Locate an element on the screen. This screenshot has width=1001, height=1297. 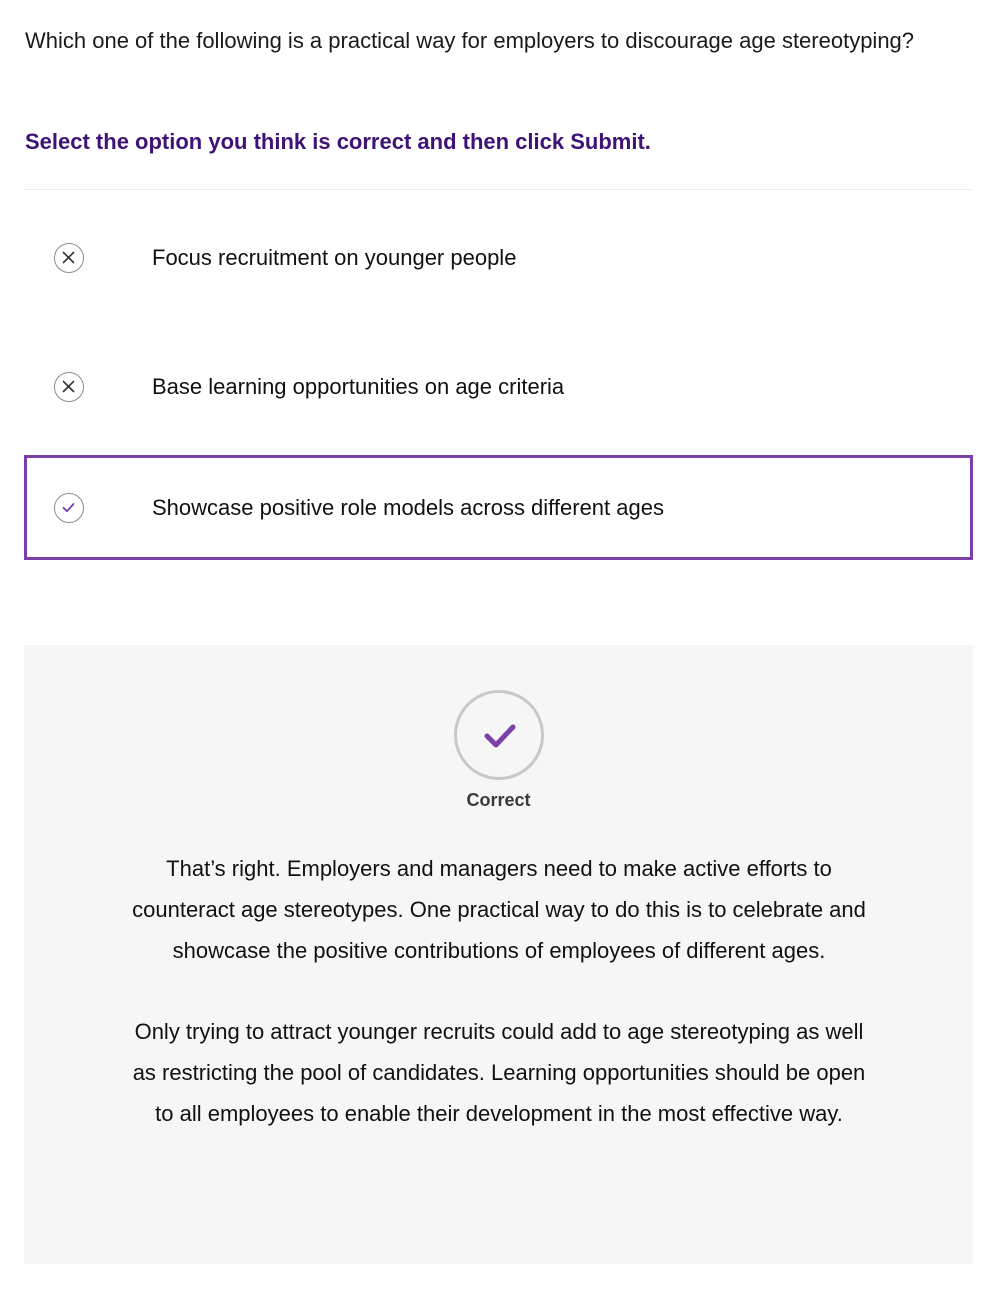
answer-option-label: Focus recruitment on younger people is located at coordinates (334, 257).